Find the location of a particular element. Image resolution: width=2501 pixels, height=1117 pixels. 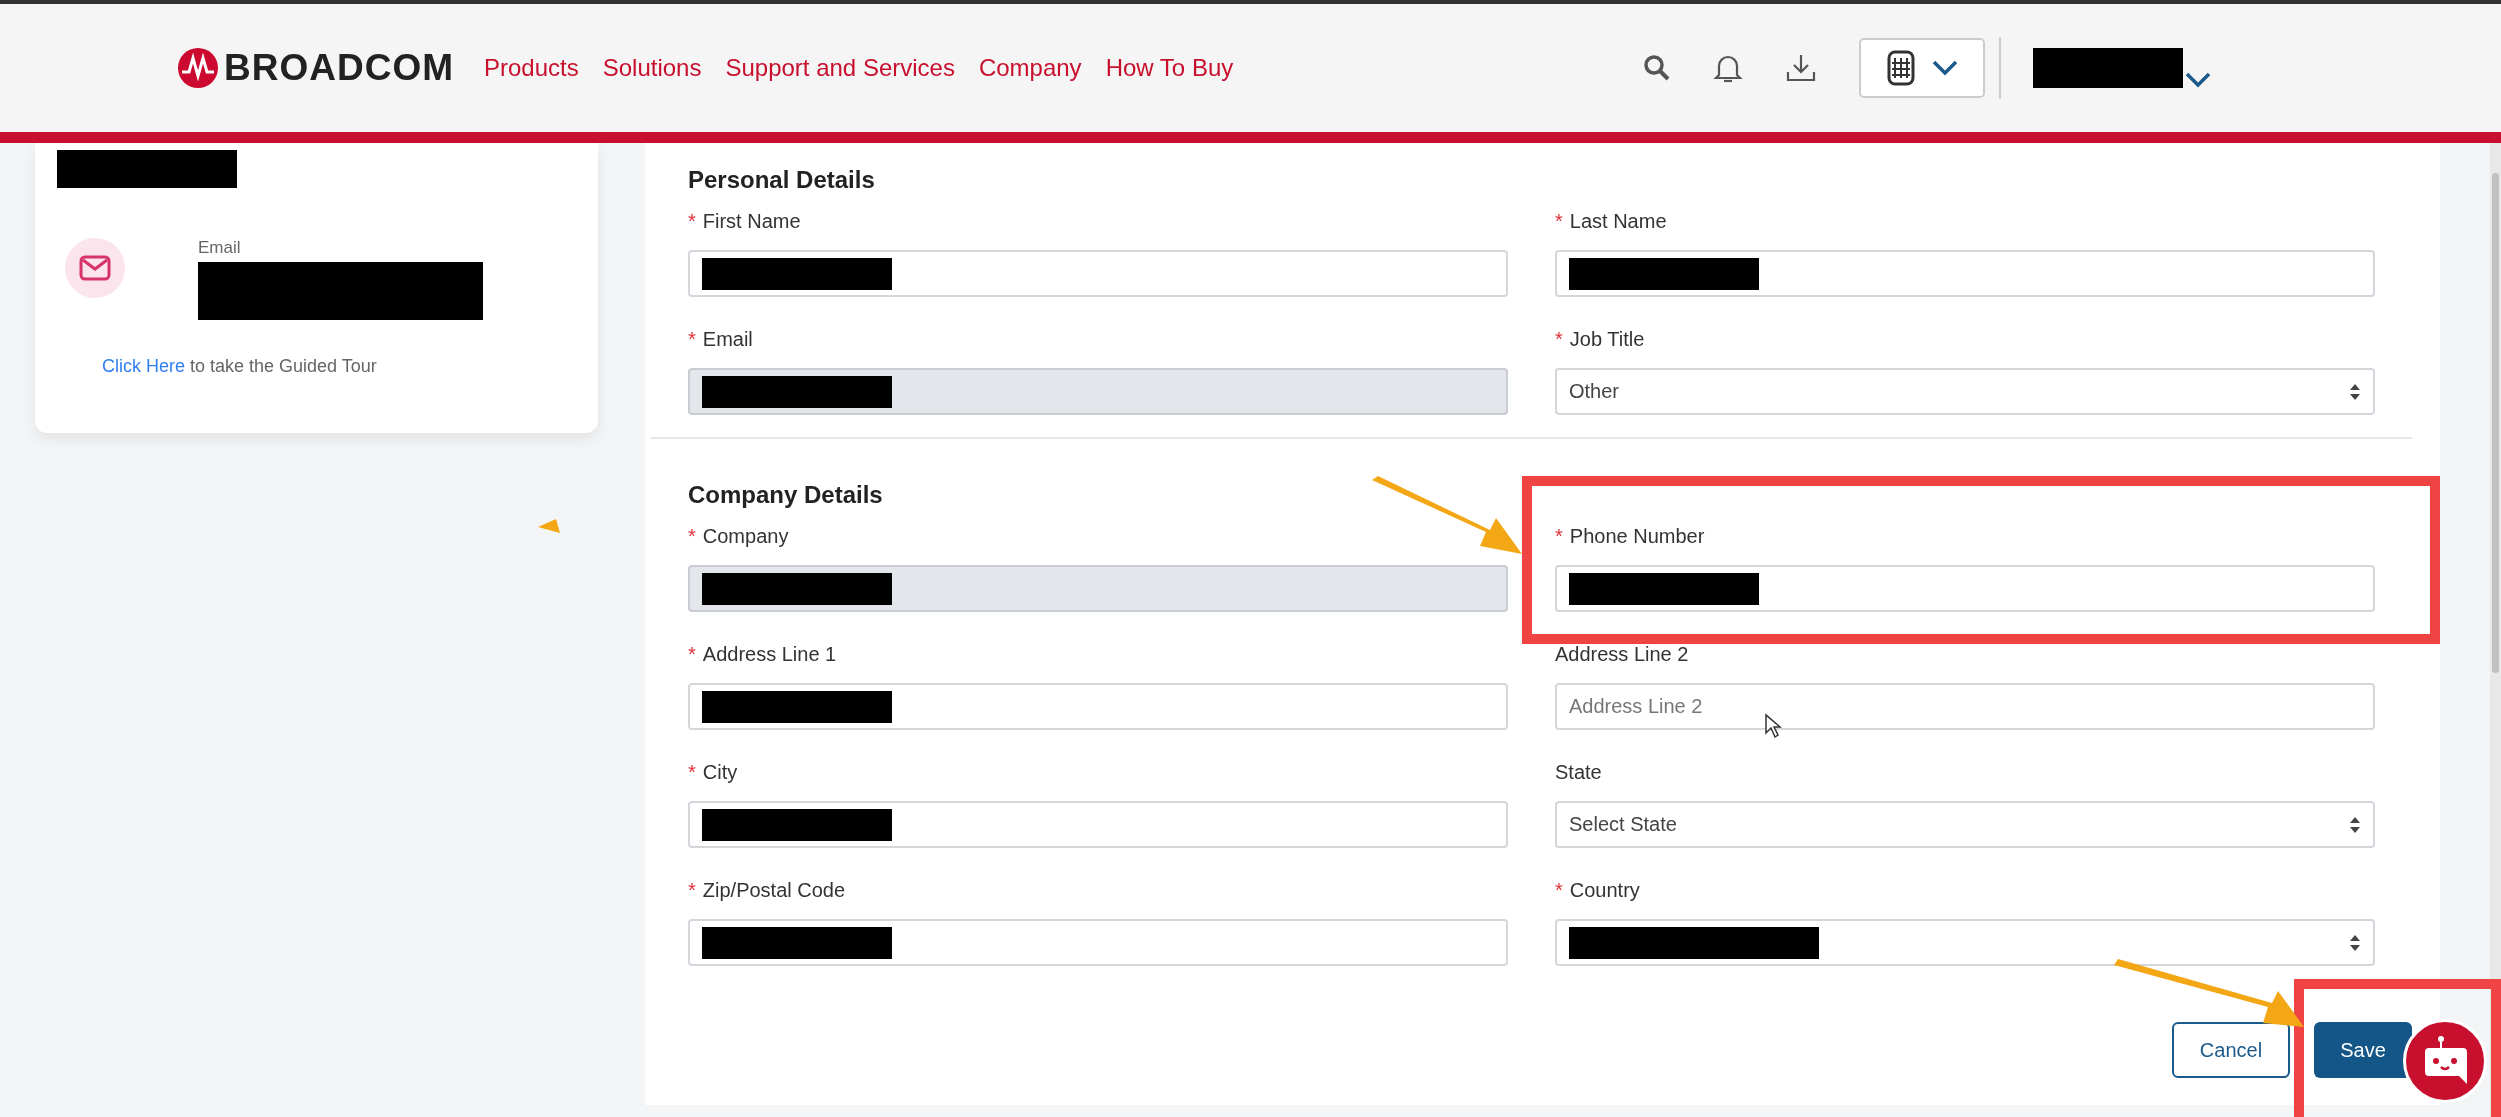

download-icon is located at coordinates (1801, 68).